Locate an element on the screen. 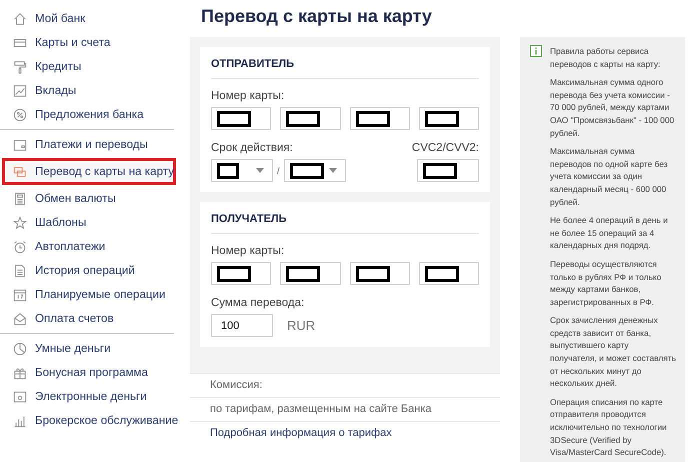 The height and width of the screenshot is (462, 700). line-chart-icon is located at coordinates (20, 91).